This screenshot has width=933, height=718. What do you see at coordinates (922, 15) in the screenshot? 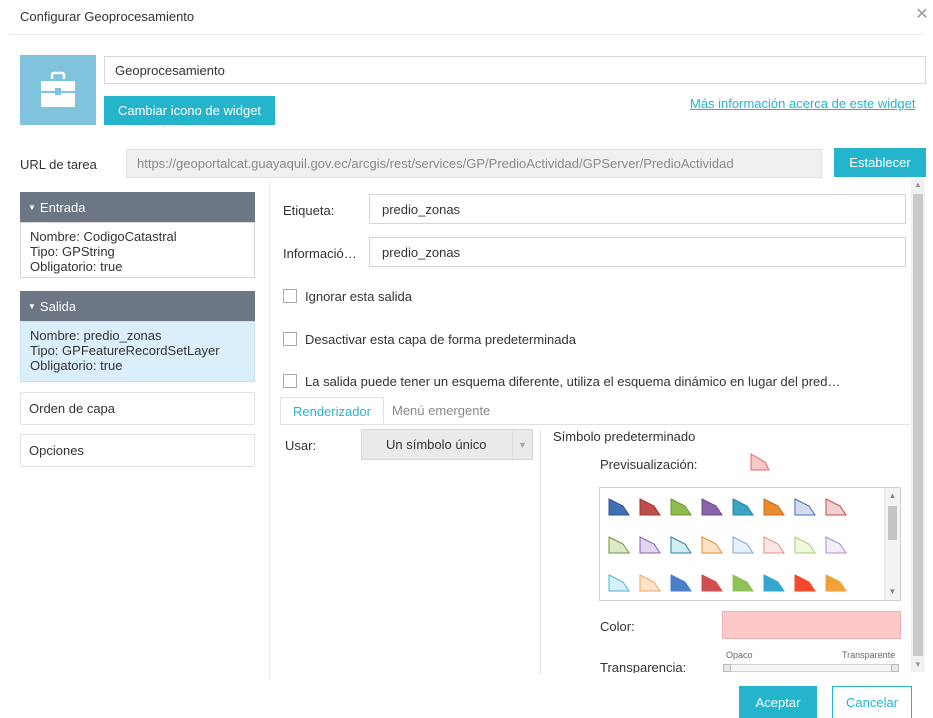
I see `close-icon: ✕` at bounding box center [922, 15].